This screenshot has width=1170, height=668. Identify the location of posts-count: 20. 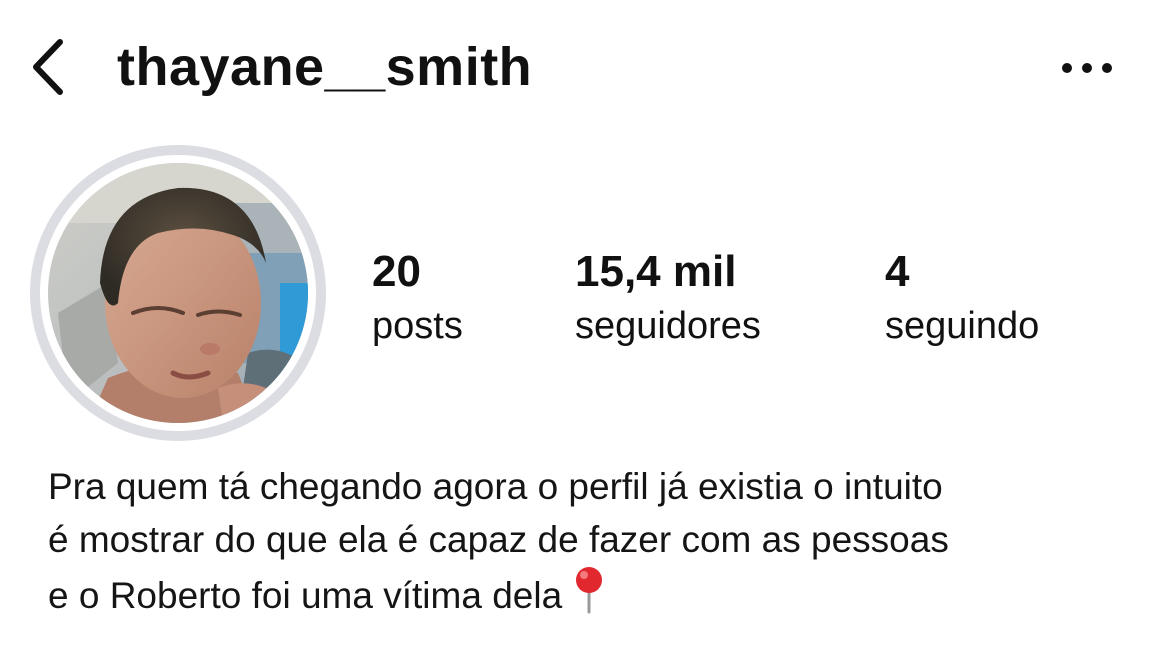
(396, 271).